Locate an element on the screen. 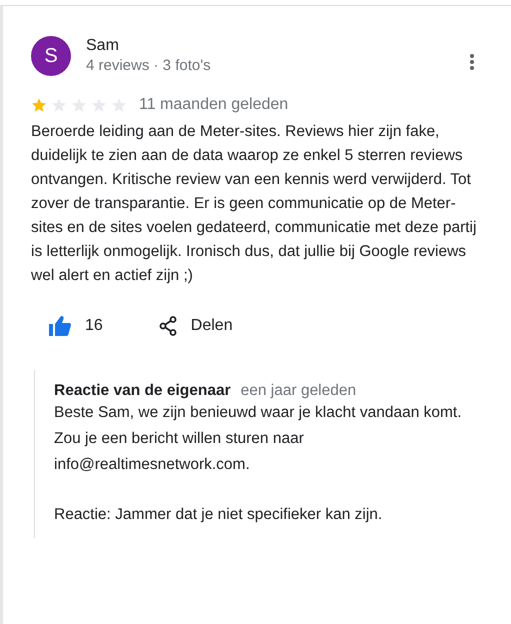  reply-title: Reactie van de eigenaar is located at coordinates (142, 391).